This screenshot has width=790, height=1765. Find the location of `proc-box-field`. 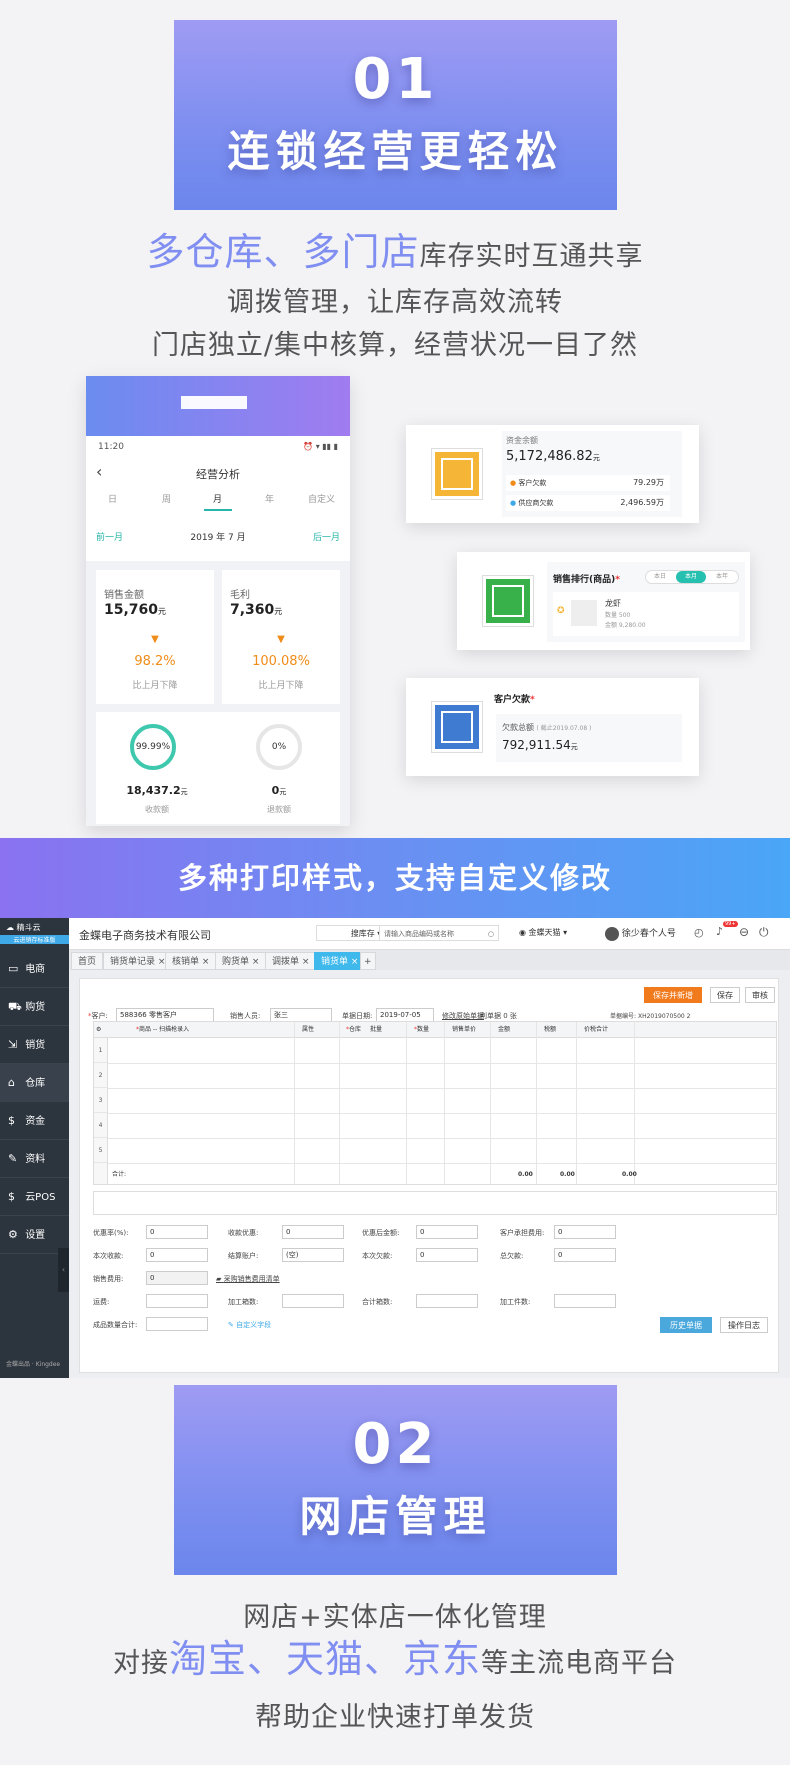

proc-box-field is located at coordinates (313, 1301).